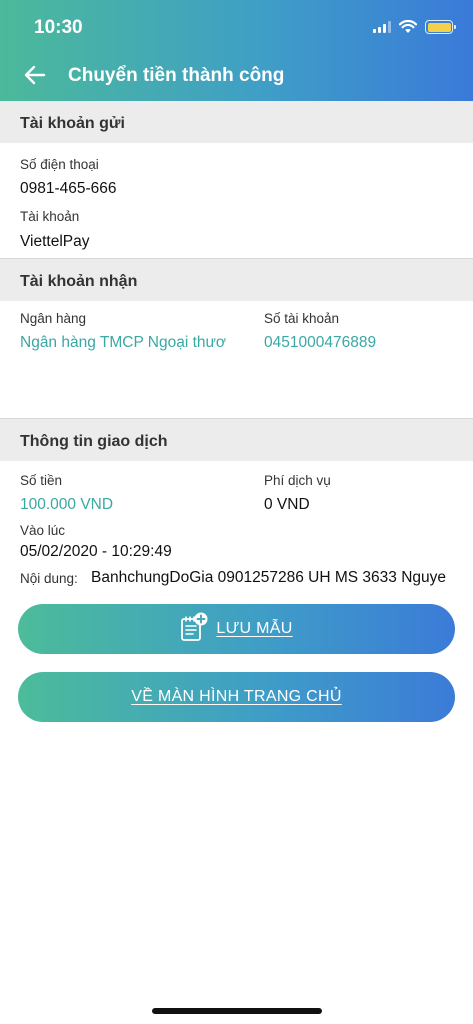 Image resolution: width=473 pixels, height=1024 pixels. I want to click on phone-value: 0981-465-666, so click(68, 188).